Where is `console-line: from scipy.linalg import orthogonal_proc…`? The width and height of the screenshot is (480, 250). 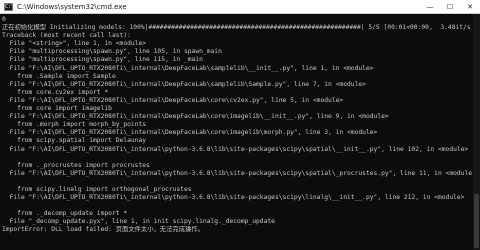
console-line: from scipy.linalg import orthogonal_proc… is located at coordinates (97, 189).